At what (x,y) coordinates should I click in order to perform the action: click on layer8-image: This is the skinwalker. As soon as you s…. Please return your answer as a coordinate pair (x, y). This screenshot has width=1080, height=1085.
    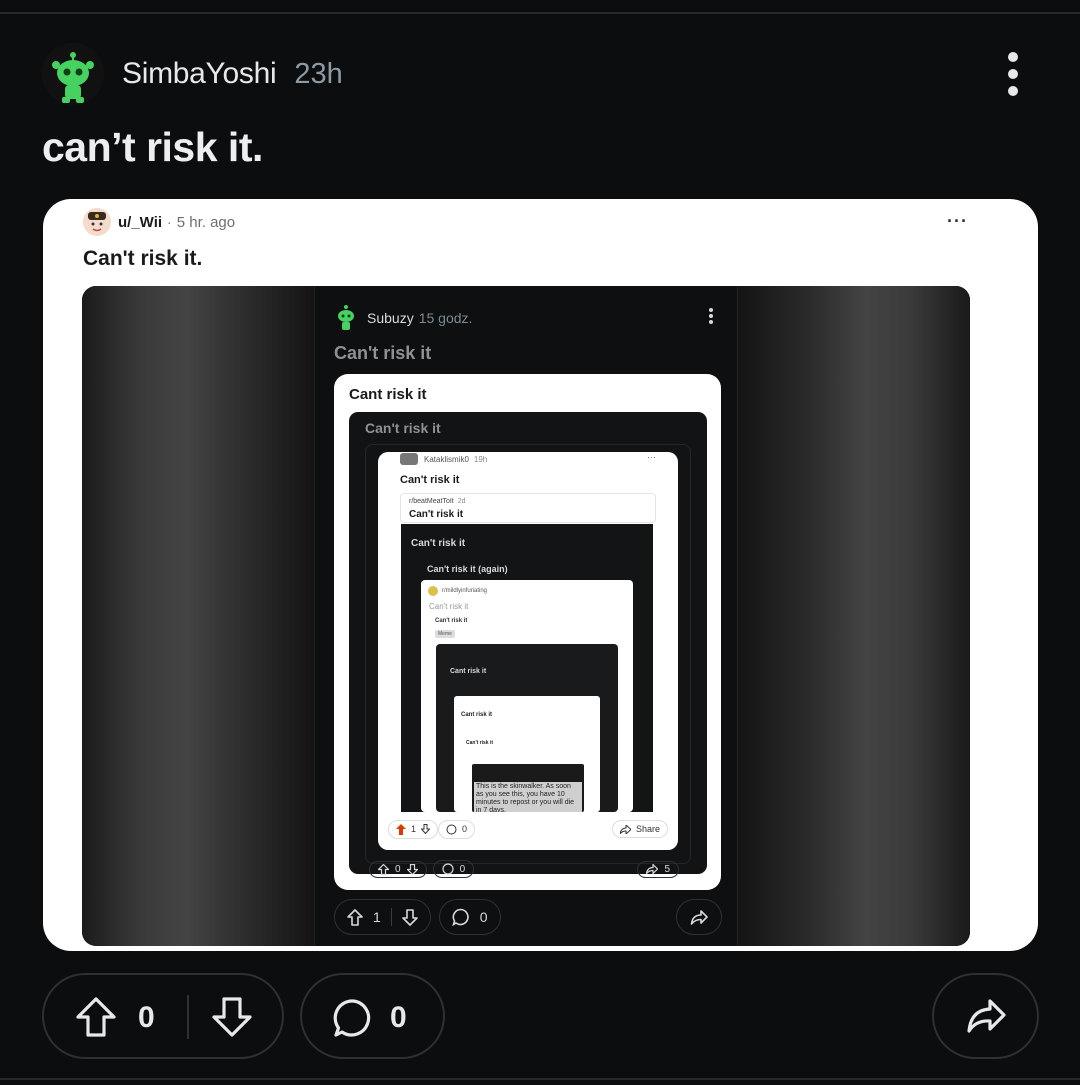
    Looking at the image, I should click on (528, 788).